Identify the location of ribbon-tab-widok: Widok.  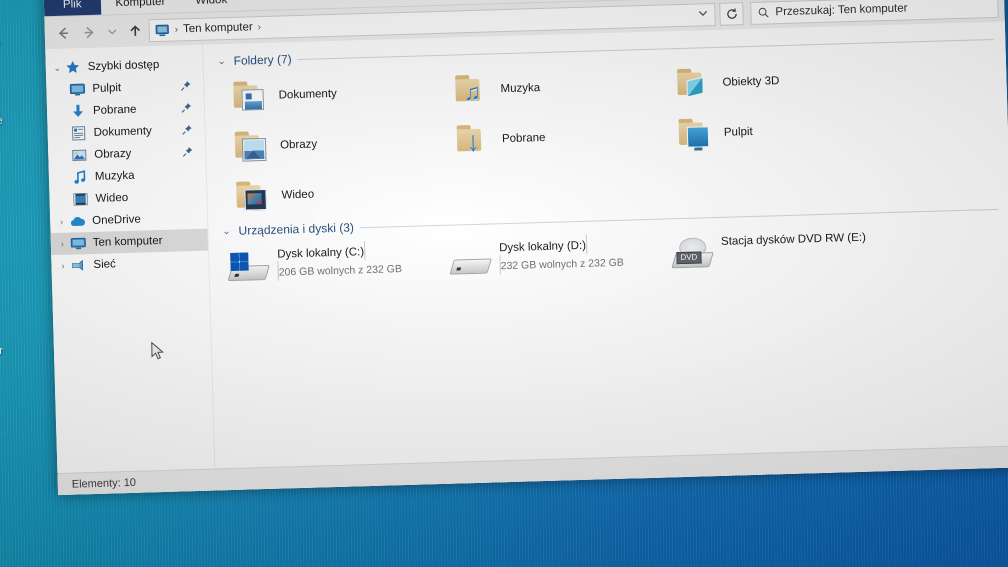
(211, 6).